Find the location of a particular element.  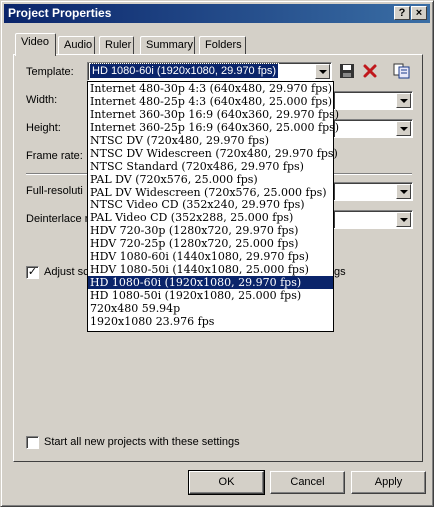

width-label: Width: is located at coordinates (42, 100).